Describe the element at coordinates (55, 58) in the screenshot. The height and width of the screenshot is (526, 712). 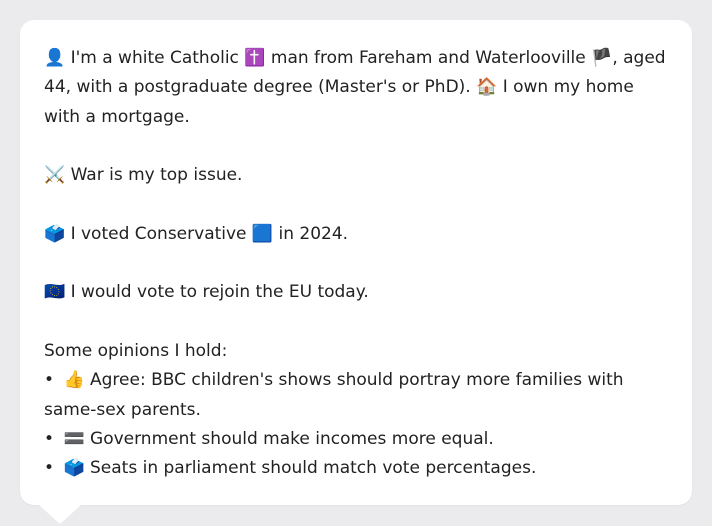
I see `person-icon: 👤` at that location.